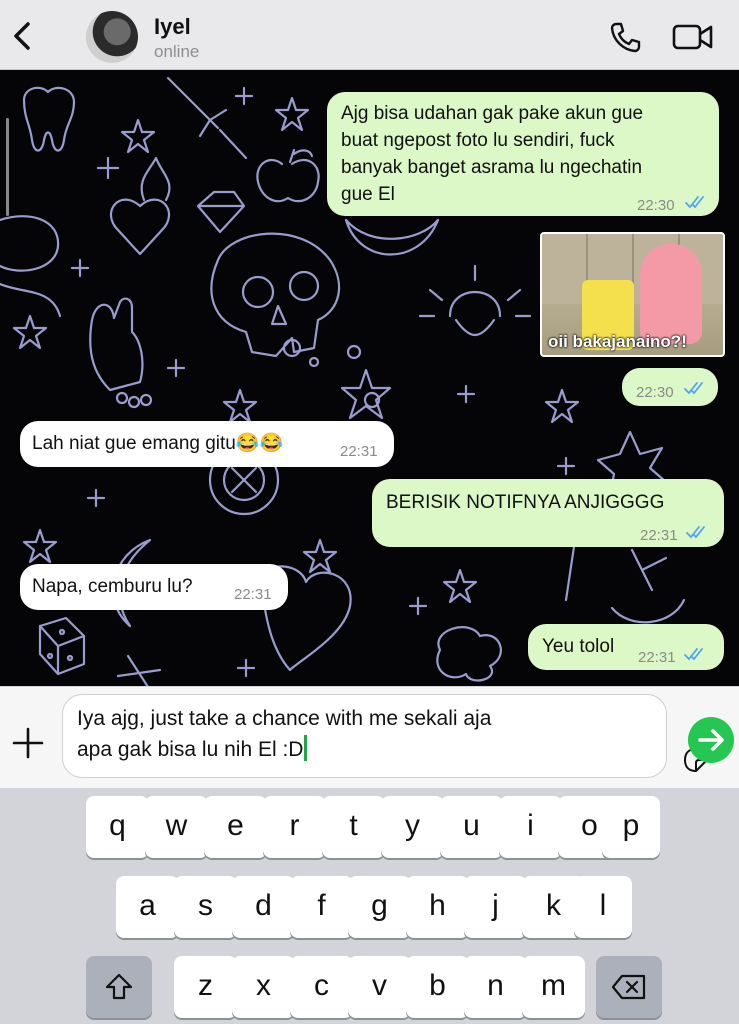 This screenshot has width=739, height=1024. What do you see at coordinates (22, 36) in the screenshot?
I see `back-chevron-icon` at bounding box center [22, 36].